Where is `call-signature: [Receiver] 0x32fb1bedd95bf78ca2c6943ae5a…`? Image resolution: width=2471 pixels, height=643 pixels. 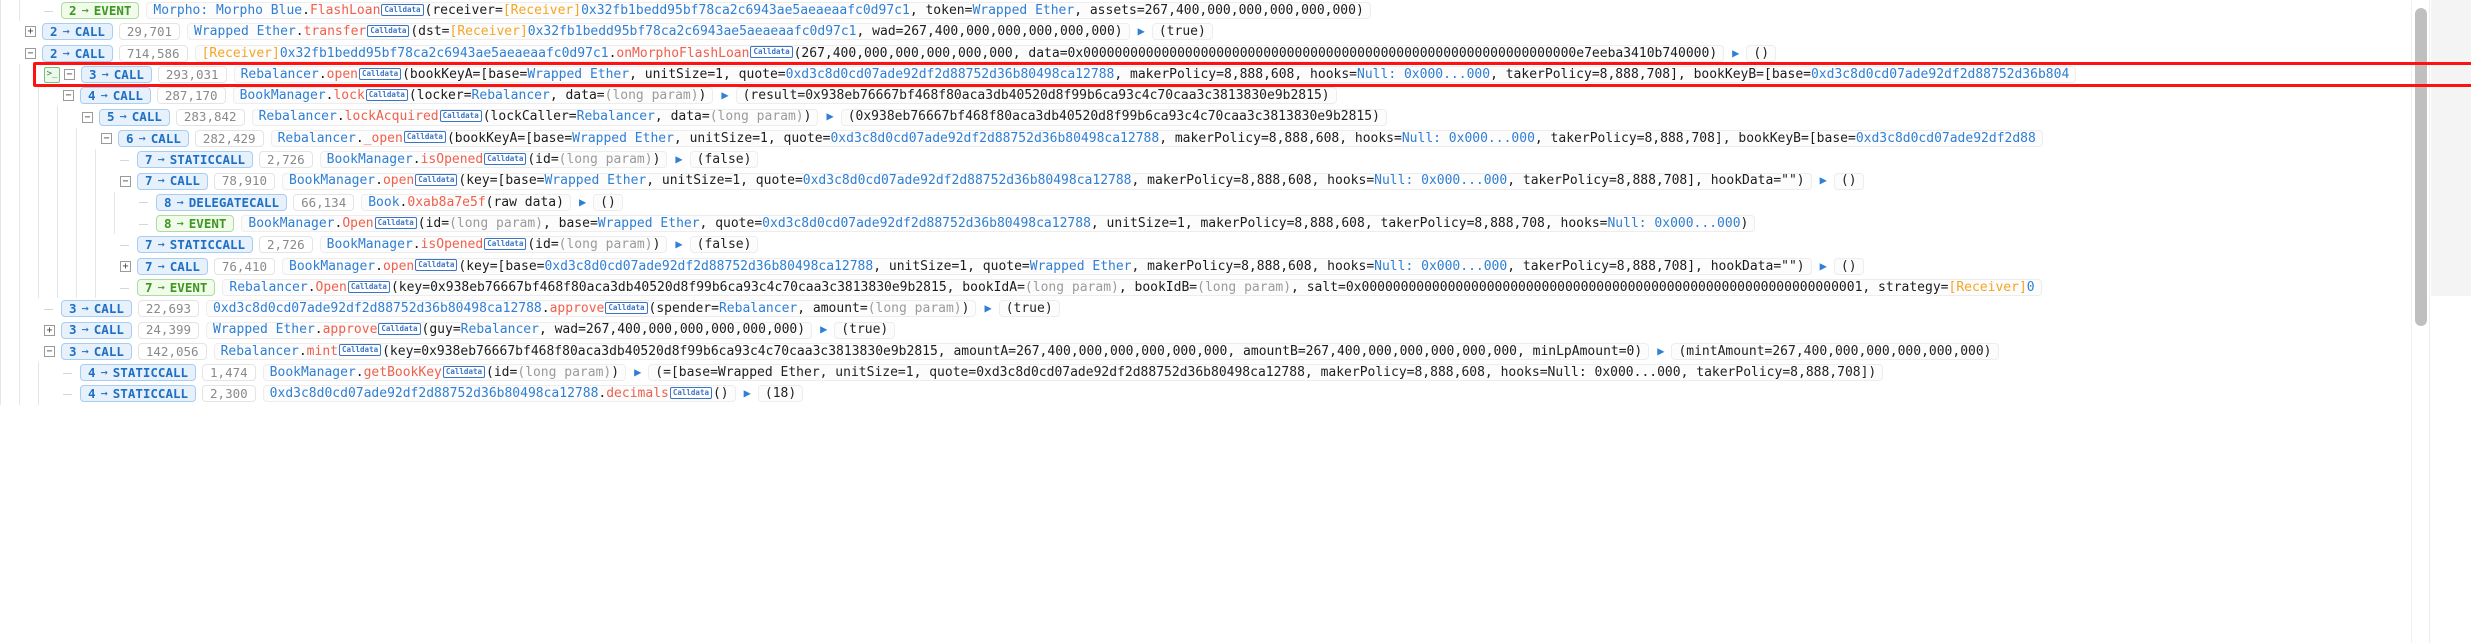
call-signature: [Receiver] 0x32fb1bedd95bf78ca2c6943ae5a… is located at coordinates (959, 53).